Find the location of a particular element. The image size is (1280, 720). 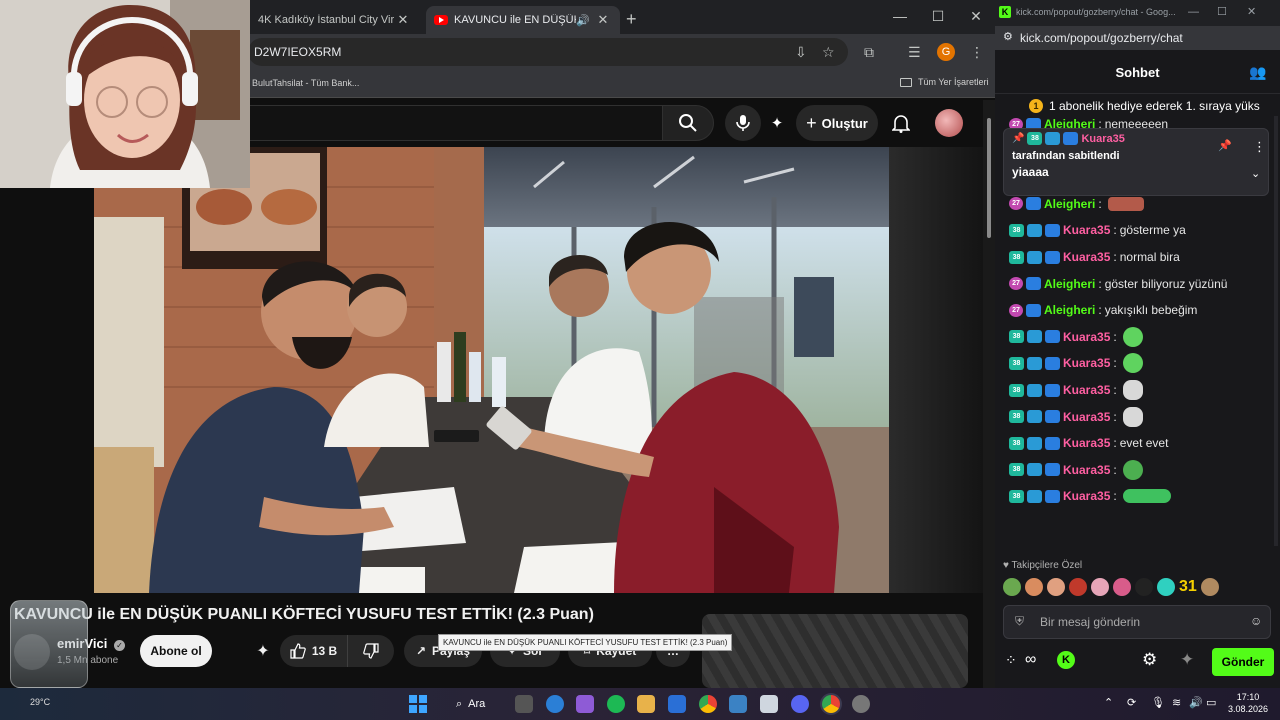

speaker-icon: 🔊 is located at coordinates (583, 20).